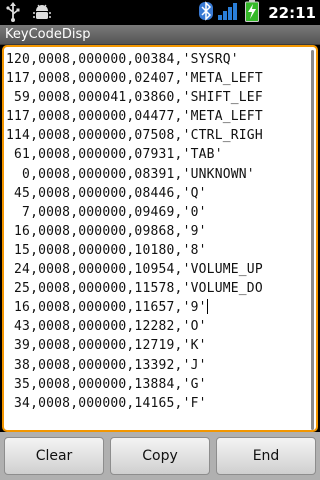 The width and height of the screenshot is (320, 480). Describe the element at coordinates (42, 14) in the screenshot. I see `android-debug-icon` at that location.